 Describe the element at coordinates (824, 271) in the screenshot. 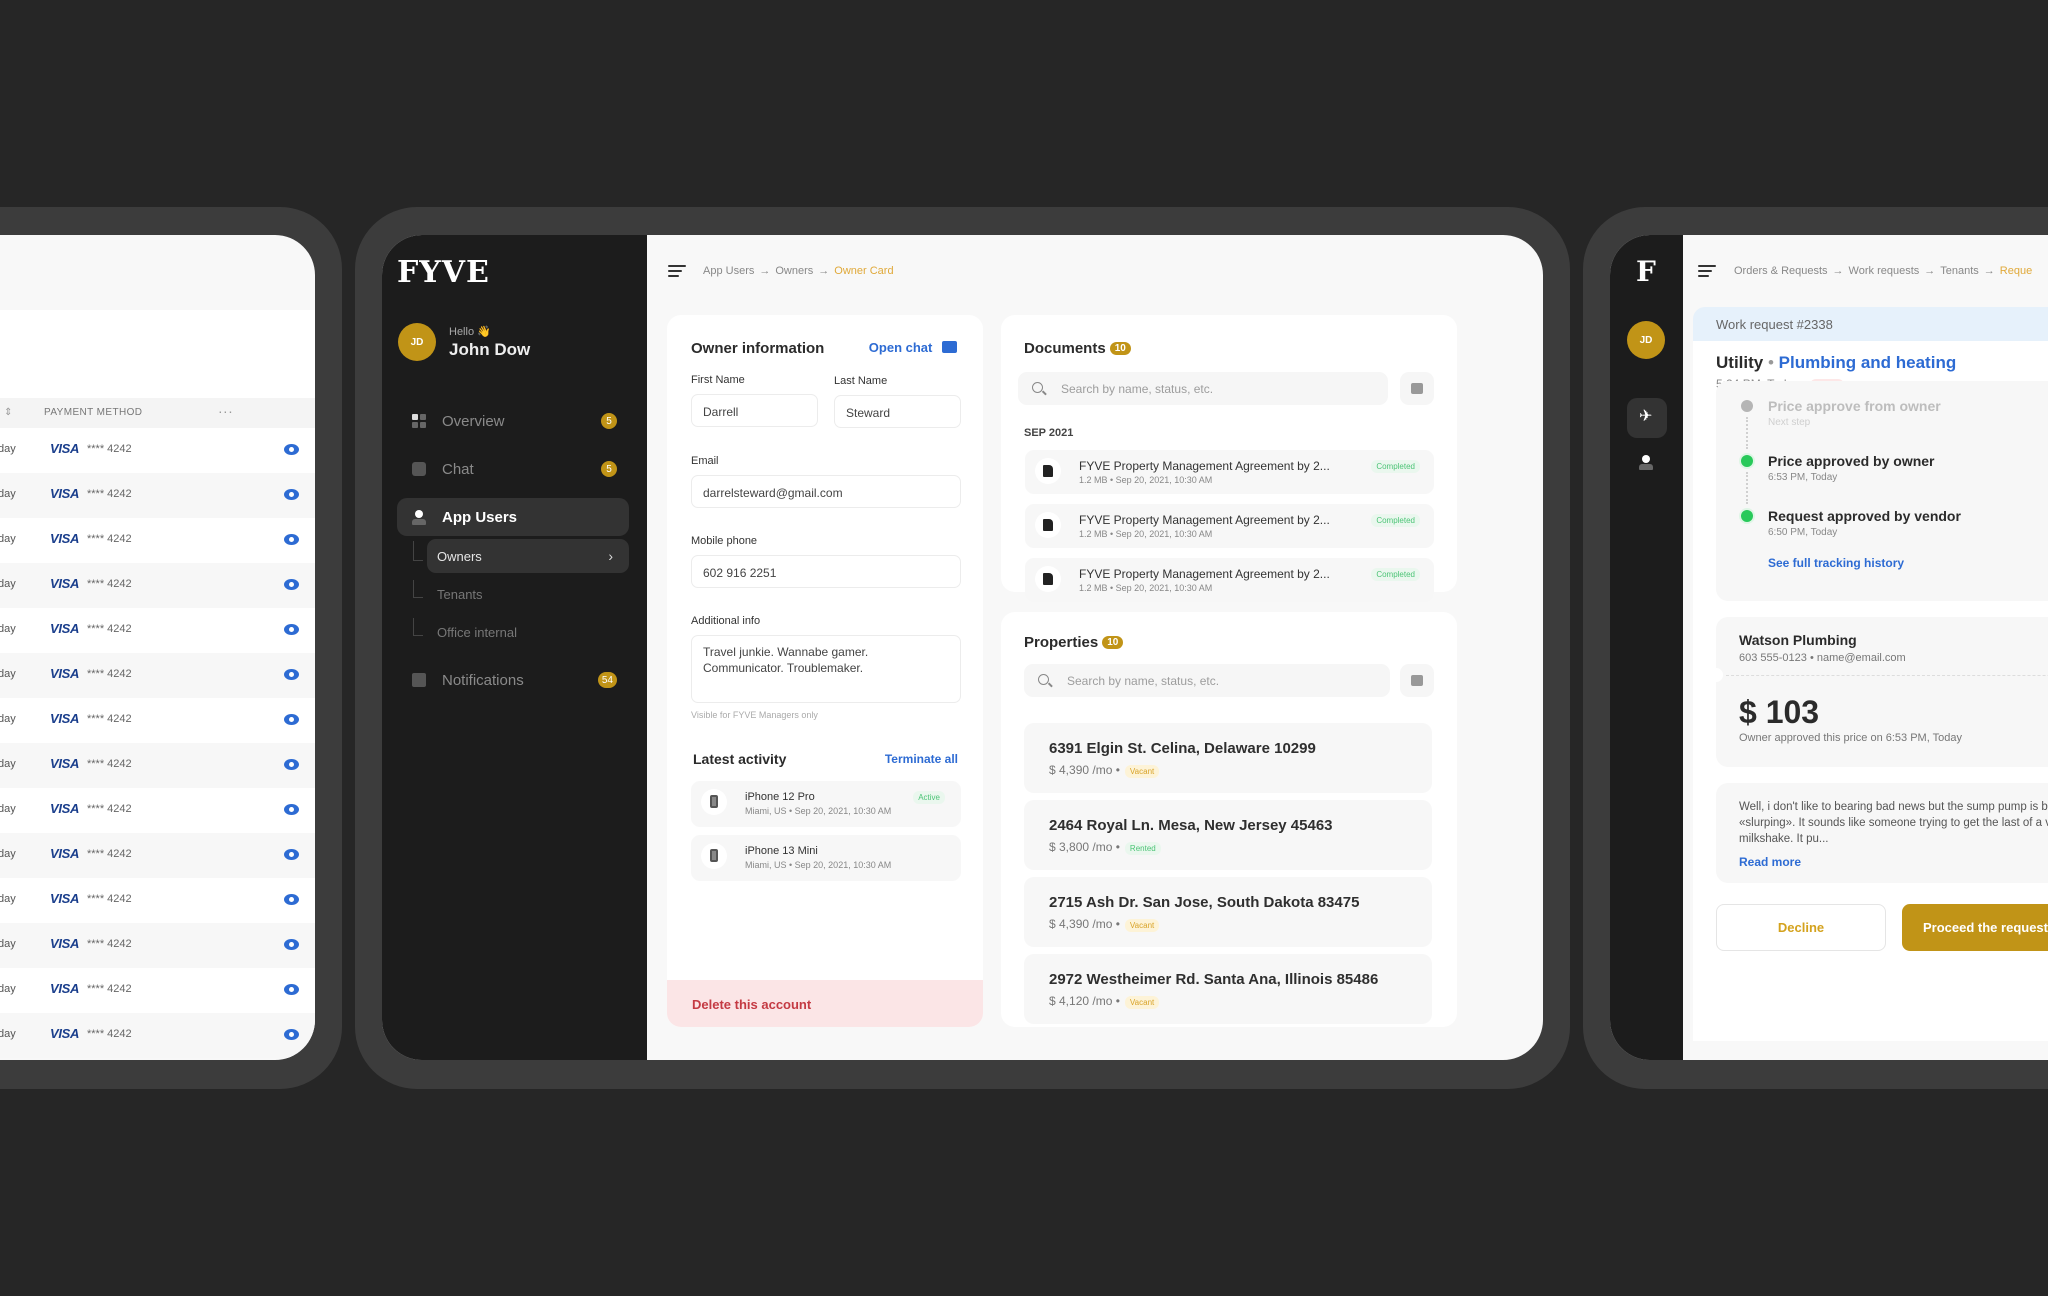

I see `breadcrumb-arrow-icon: →` at that location.